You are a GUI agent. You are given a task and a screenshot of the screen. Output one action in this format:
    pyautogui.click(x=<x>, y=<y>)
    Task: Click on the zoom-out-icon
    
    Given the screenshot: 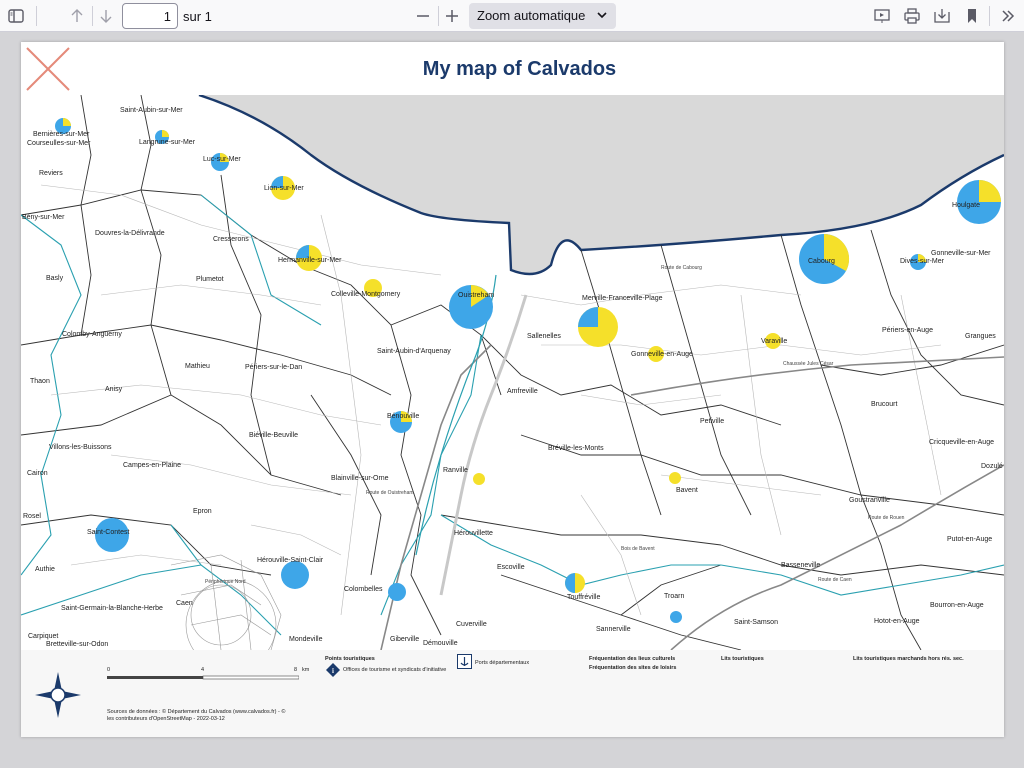 What is the action you would take?
    pyautogui.click(x=423, y=16)
    